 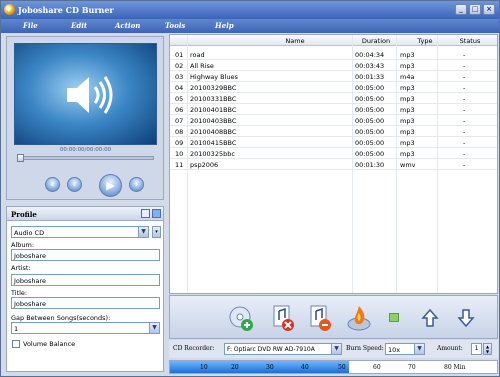 What do you see at coordinates (145, 213) in the screenshot?
I see `profile-settings-icon` at bounding box center [145, 213].